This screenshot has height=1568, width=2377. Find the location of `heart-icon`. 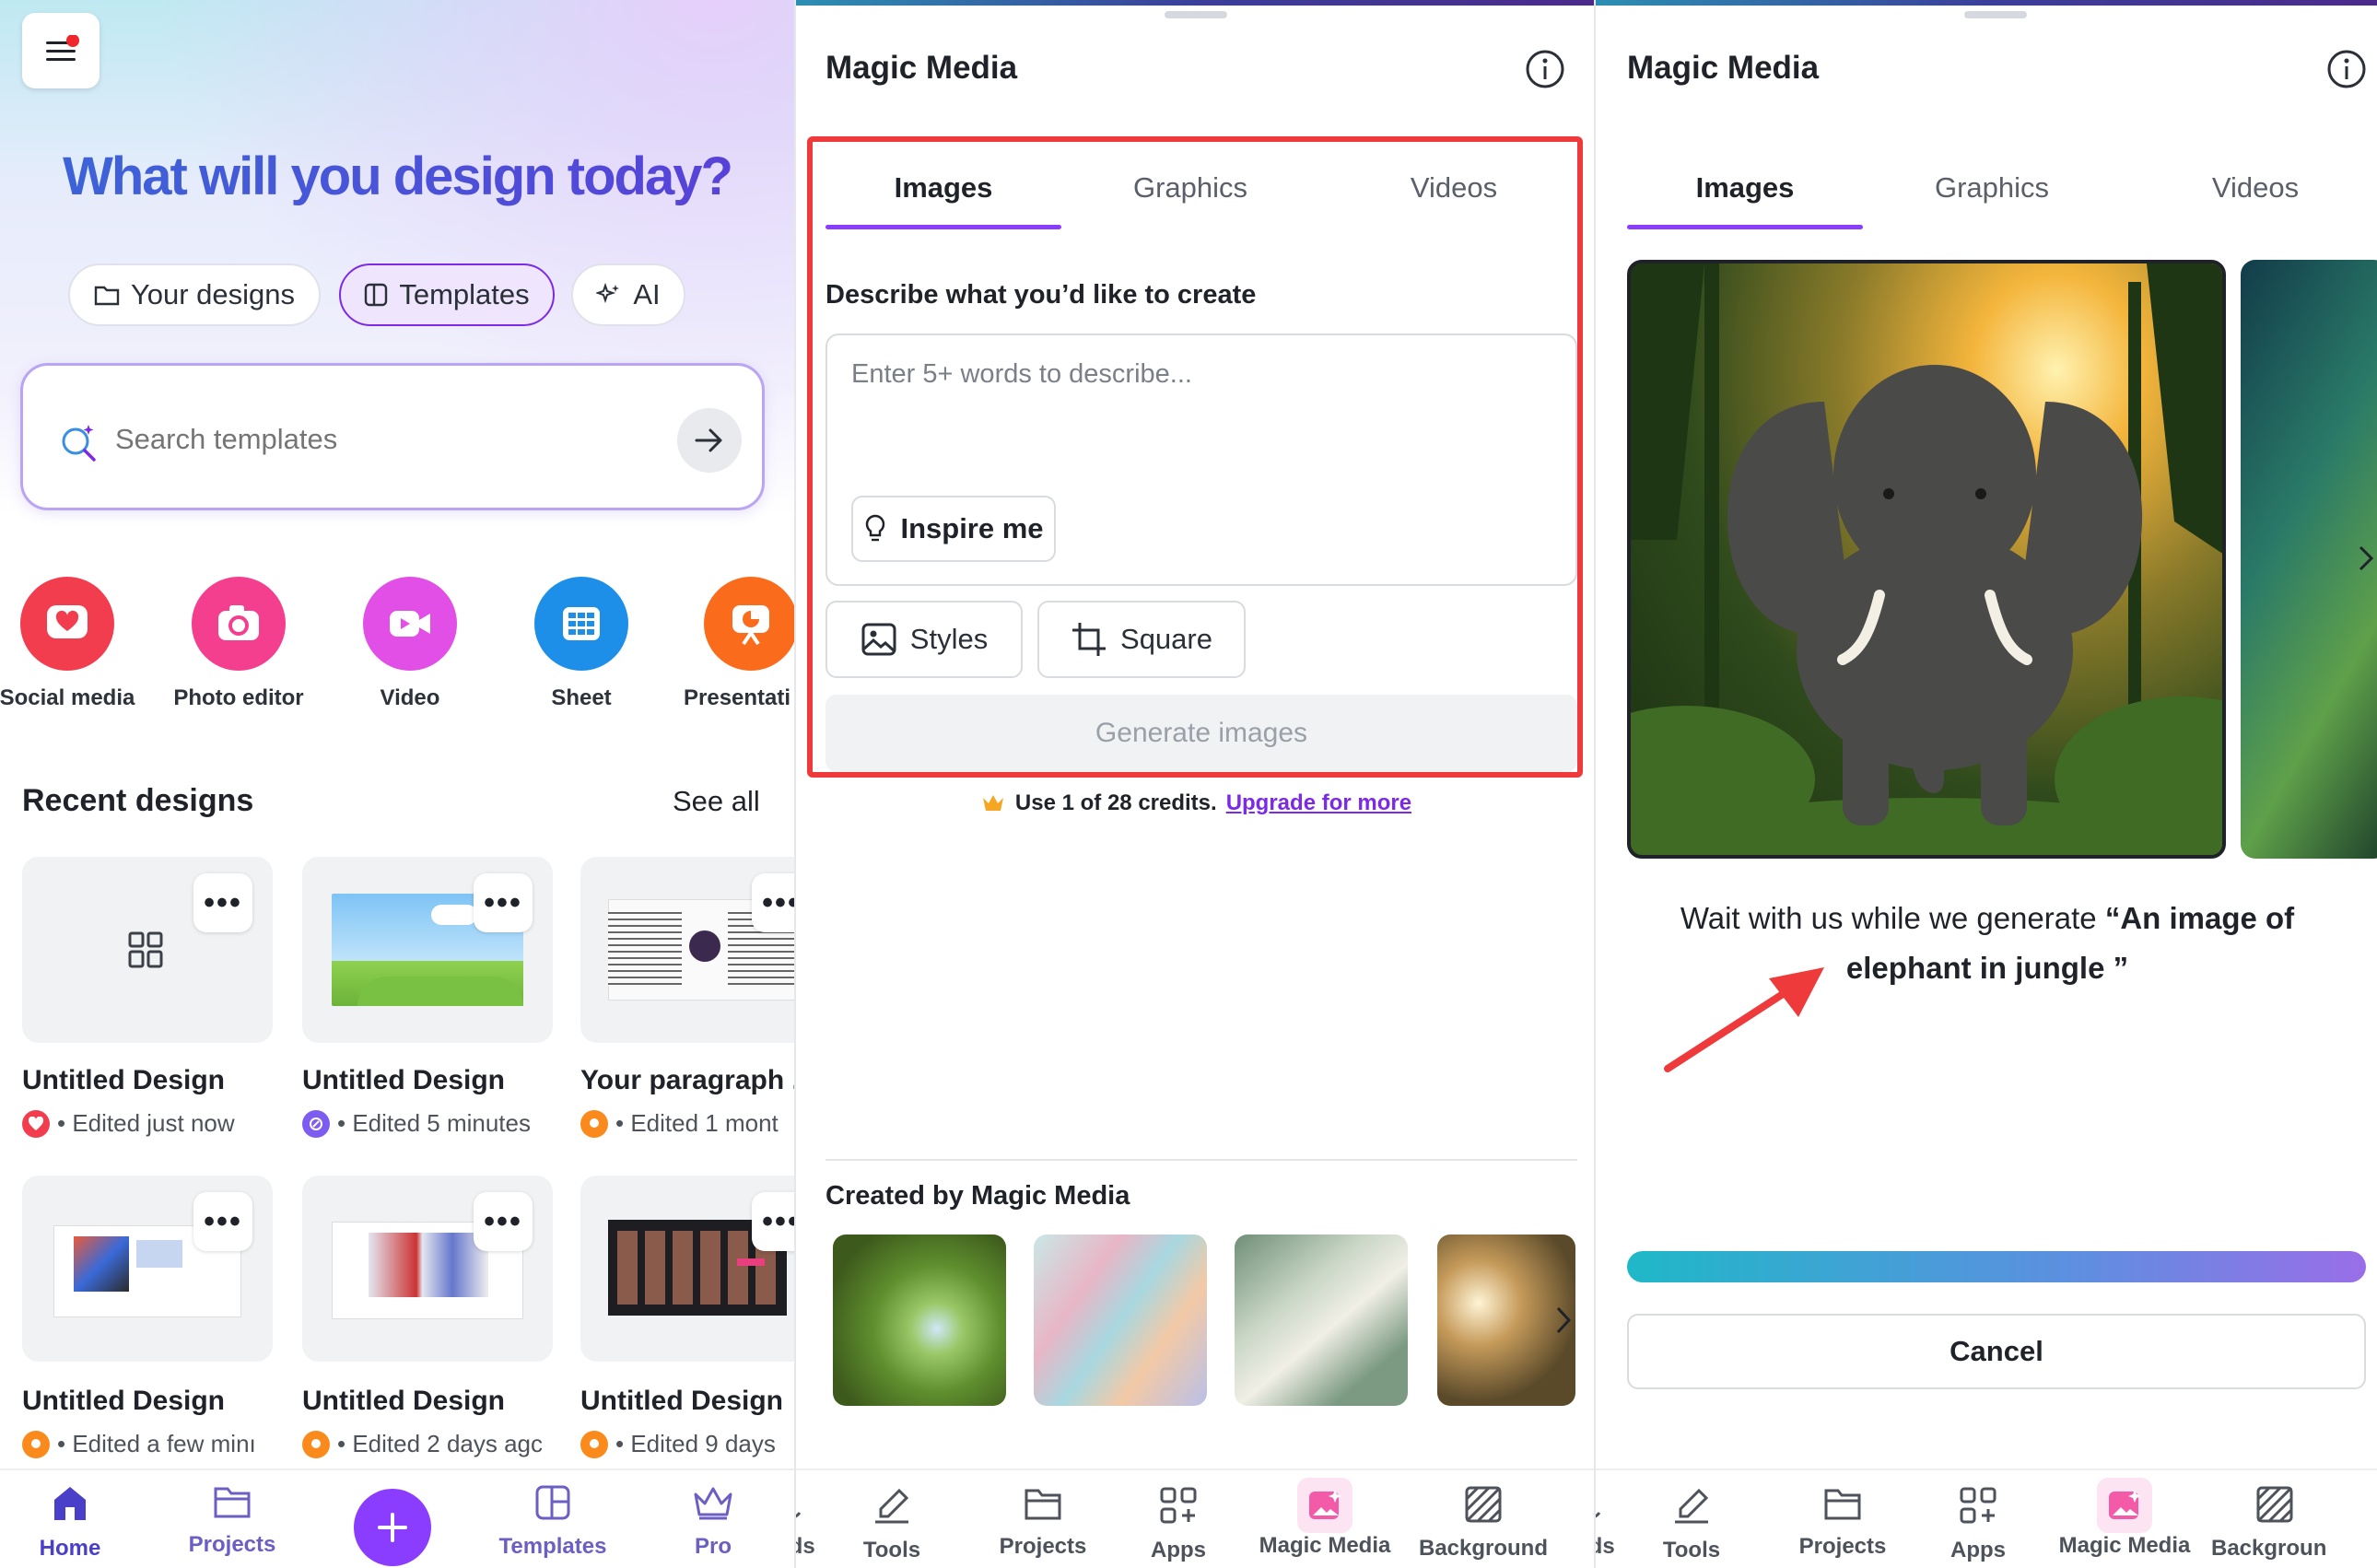

heart-icon is located at coordinates (67, 624).